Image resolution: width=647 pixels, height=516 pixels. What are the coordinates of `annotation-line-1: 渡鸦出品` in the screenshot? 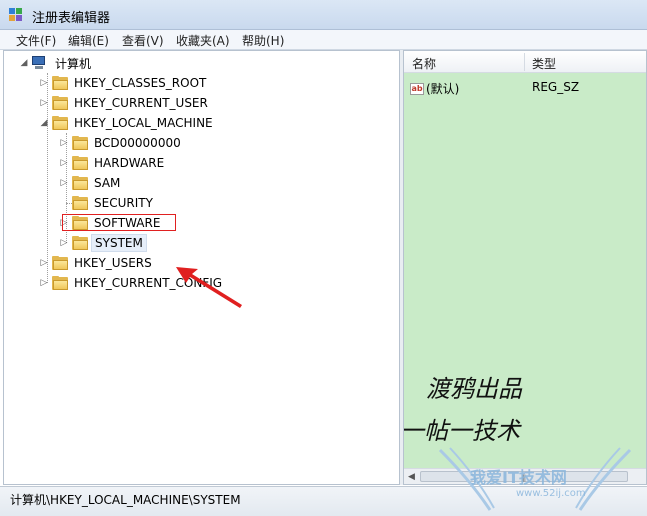 It's located at (474, 389).